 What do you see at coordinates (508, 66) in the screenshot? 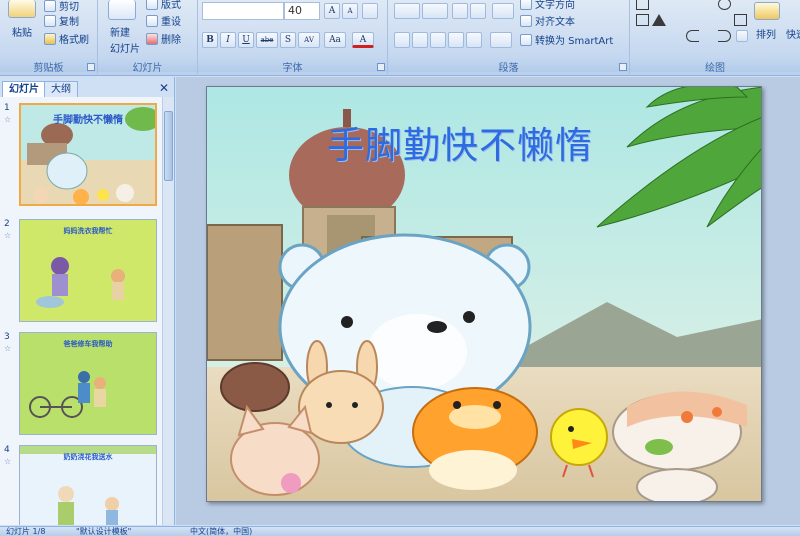
I see `paragraph-group-label: 段落` at bounding box center [508, 66].